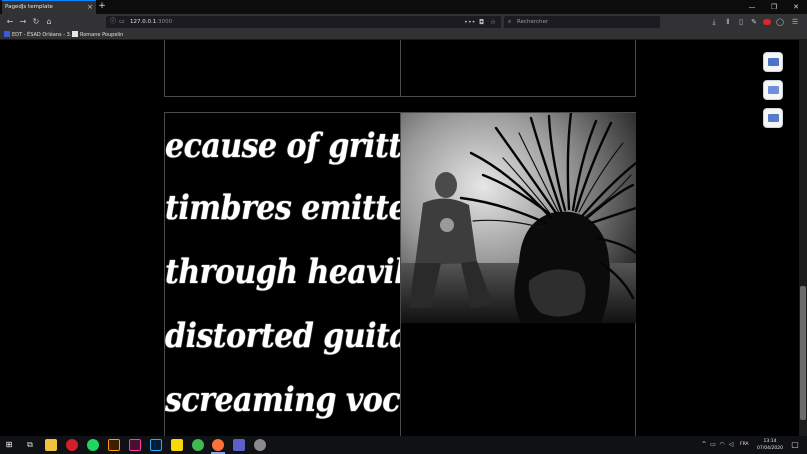 This screenshot has height=454, width=807. I want to click on search-input, so click(587, 22).